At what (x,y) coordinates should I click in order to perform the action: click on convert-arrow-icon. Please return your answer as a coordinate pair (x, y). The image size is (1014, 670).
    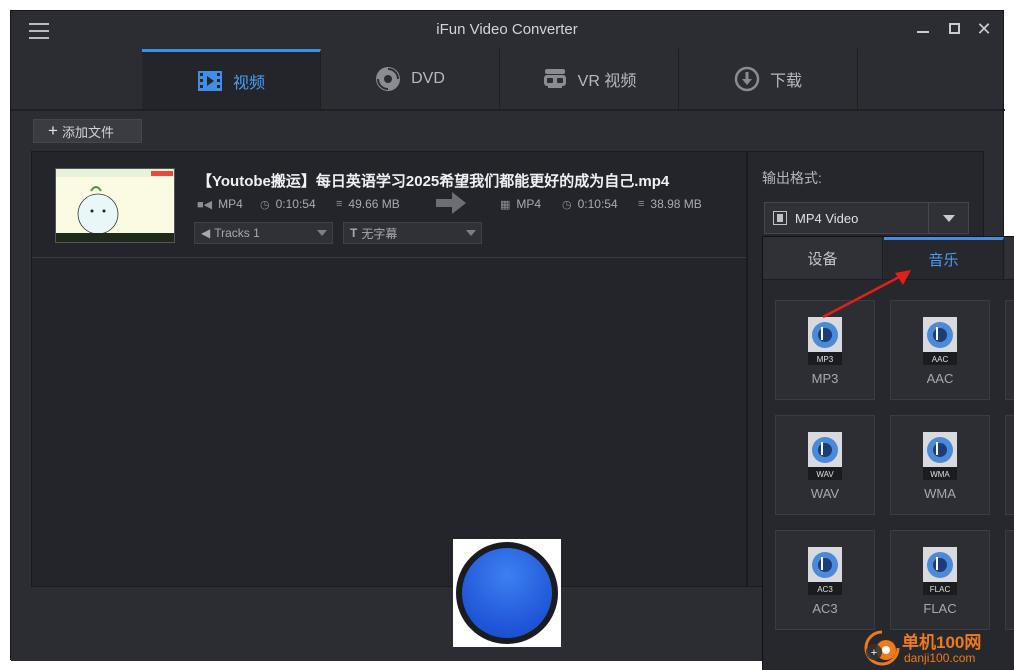
    Looking at the image, I should click on (451, 203).